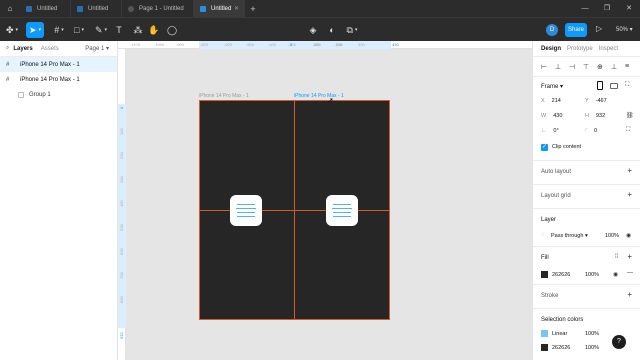 This screenshot has width=640, height=360. I want to click on main-menu-button: ✤ ▾, so click(12, 30).